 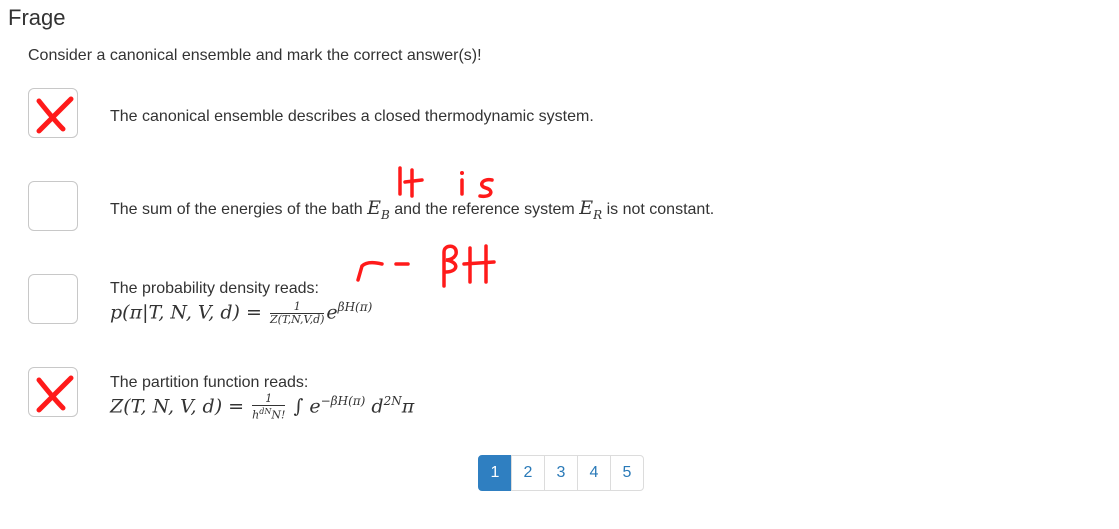 I want to click on answer-text-2-part: is not constant., so click(x=660, y=209).